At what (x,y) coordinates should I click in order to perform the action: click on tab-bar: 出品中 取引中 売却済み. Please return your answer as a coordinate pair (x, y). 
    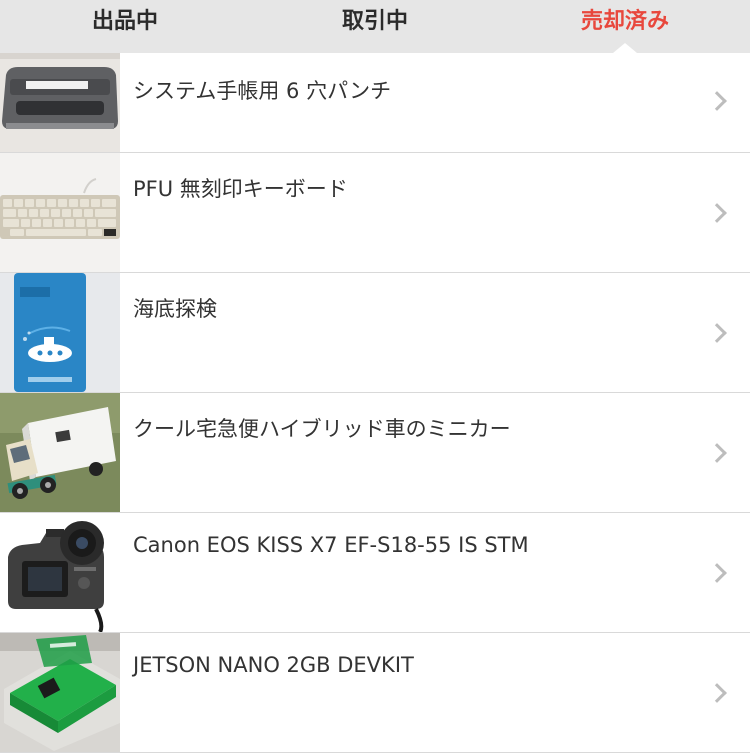
    Looking at the image, I should click on (375, 26).